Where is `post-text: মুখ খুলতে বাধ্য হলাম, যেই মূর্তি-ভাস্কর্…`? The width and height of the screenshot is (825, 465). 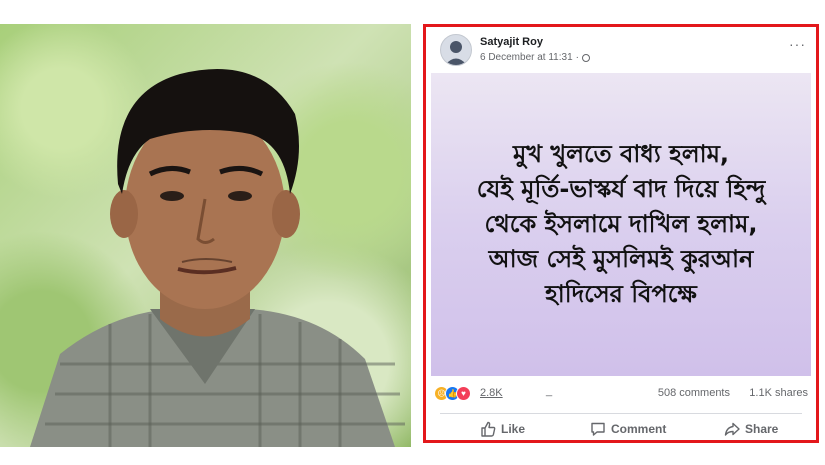
post-text: মুখ খুলতে বাধ্য হলাম, যেই মূর্তি-ভাস্কর্… is located at coordinates (621, 224).